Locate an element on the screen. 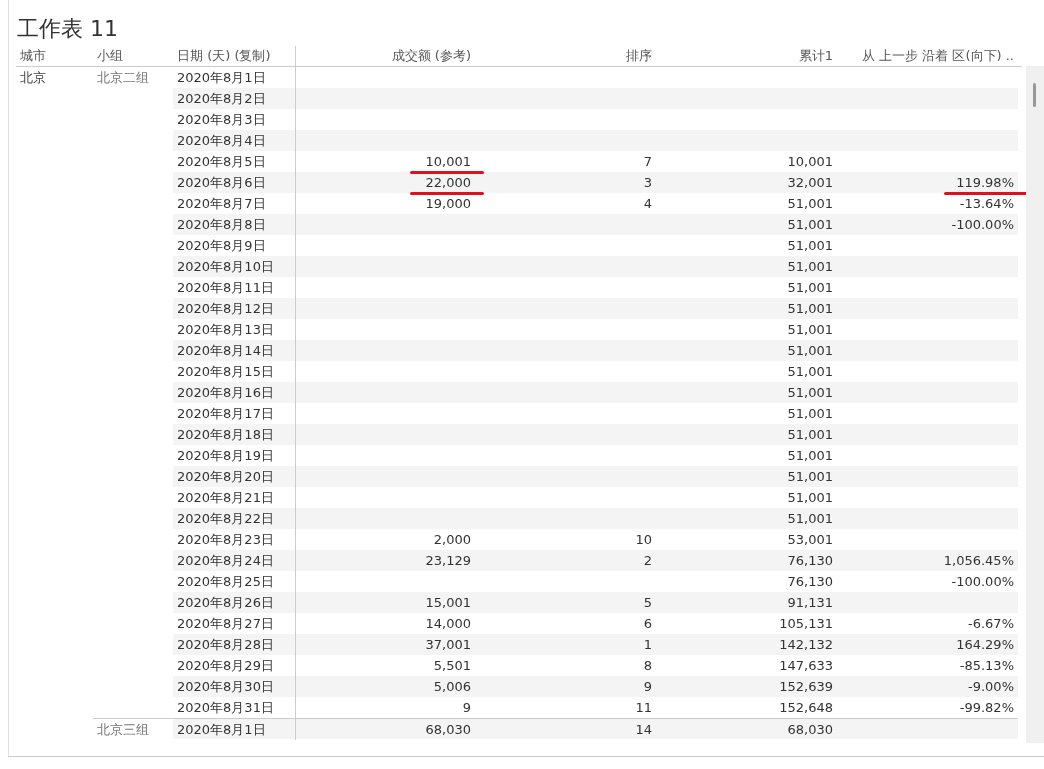 The width and height of the screenshot is (1044, 769). scrollbar is located at coordinates (1035, 404).